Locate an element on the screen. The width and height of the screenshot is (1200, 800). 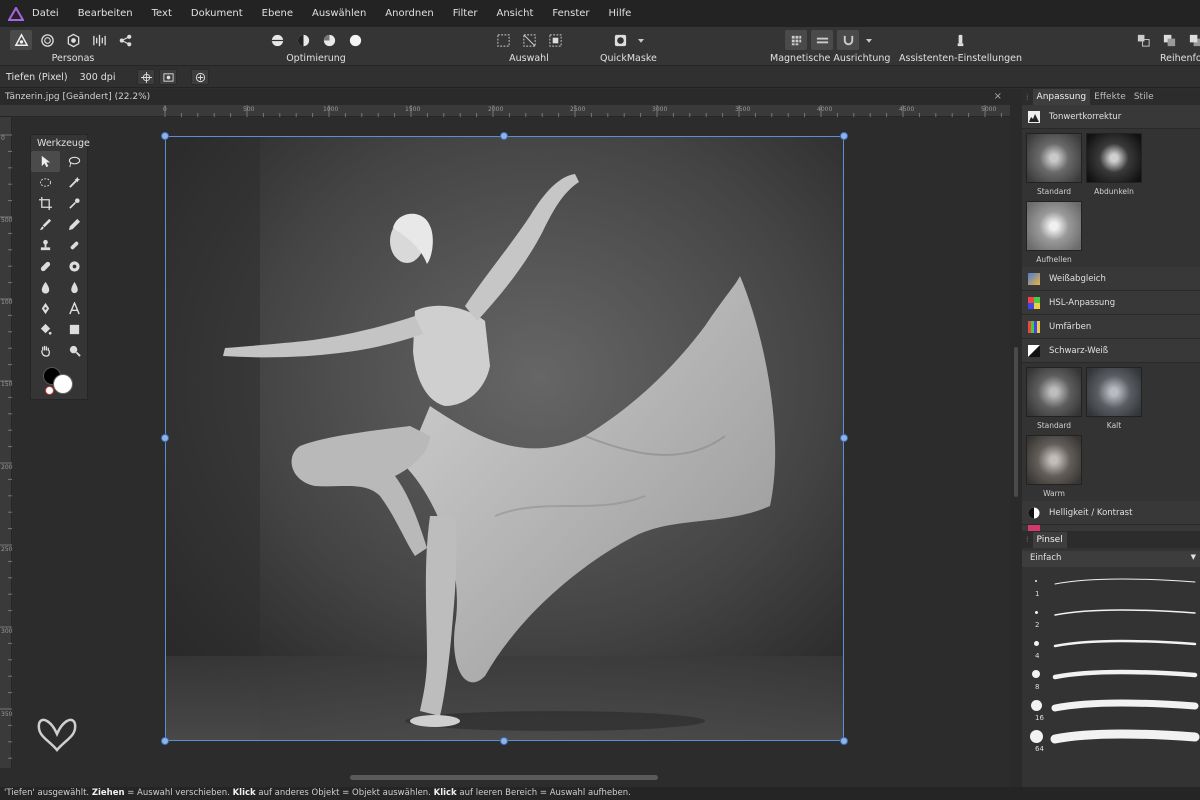
color-picker-tool is located at coordinates (74, 203).